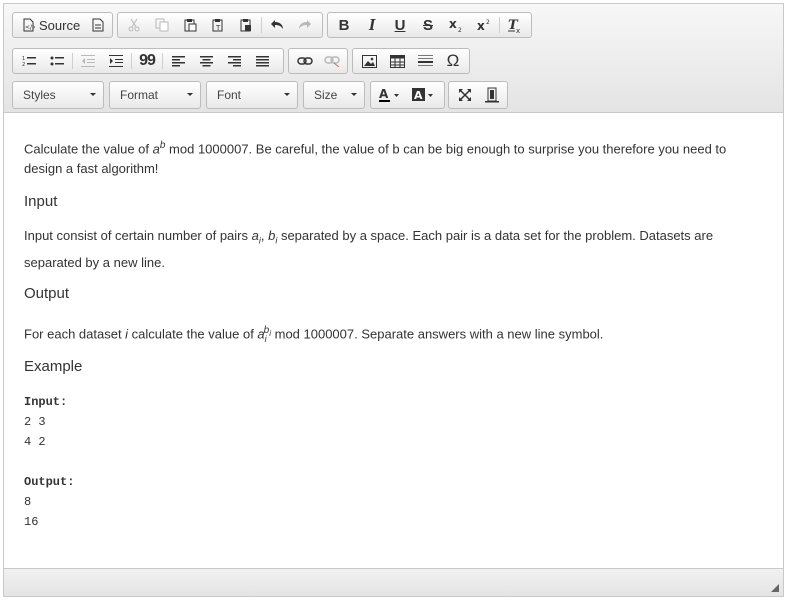  I want to click on outdent-button, so click(88, 61).